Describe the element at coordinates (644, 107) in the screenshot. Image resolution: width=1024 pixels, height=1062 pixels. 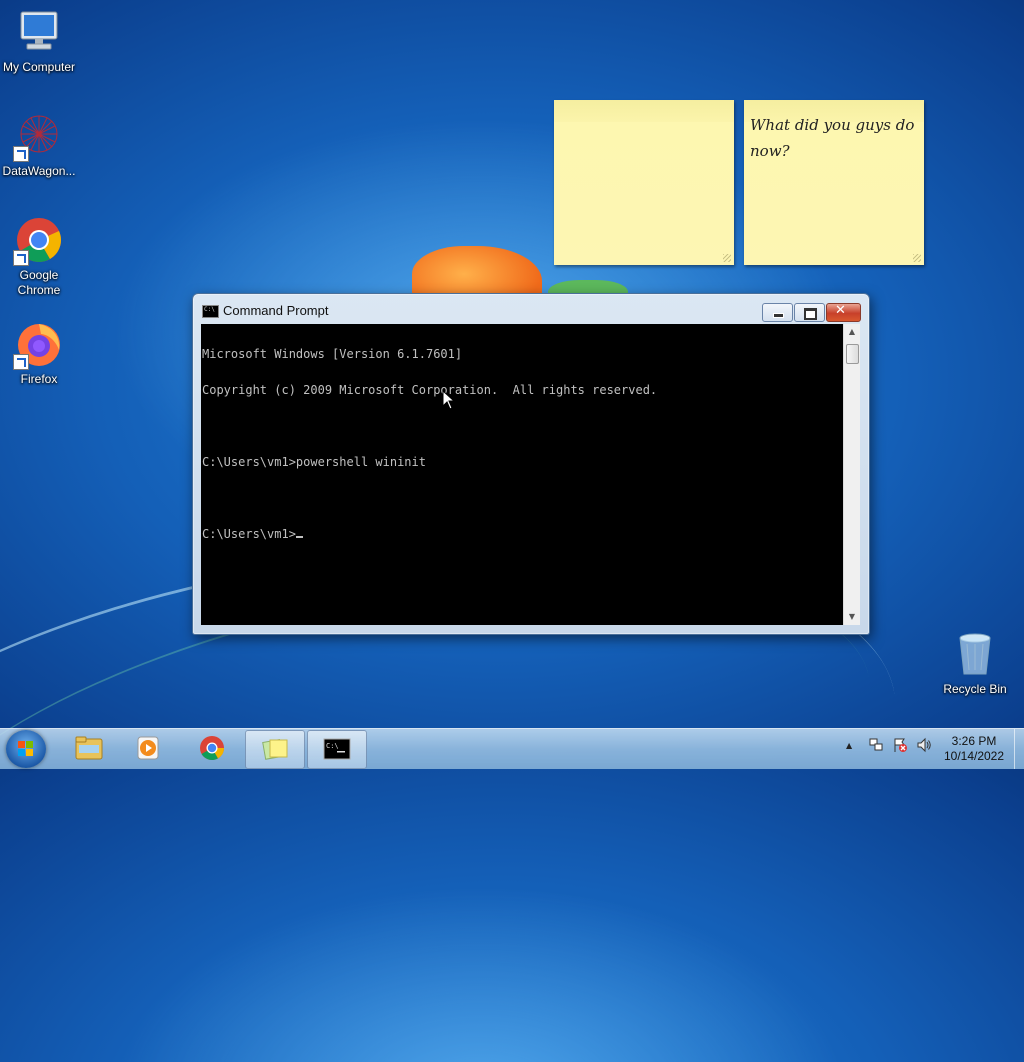
I see `sticky-note-text` at that location.